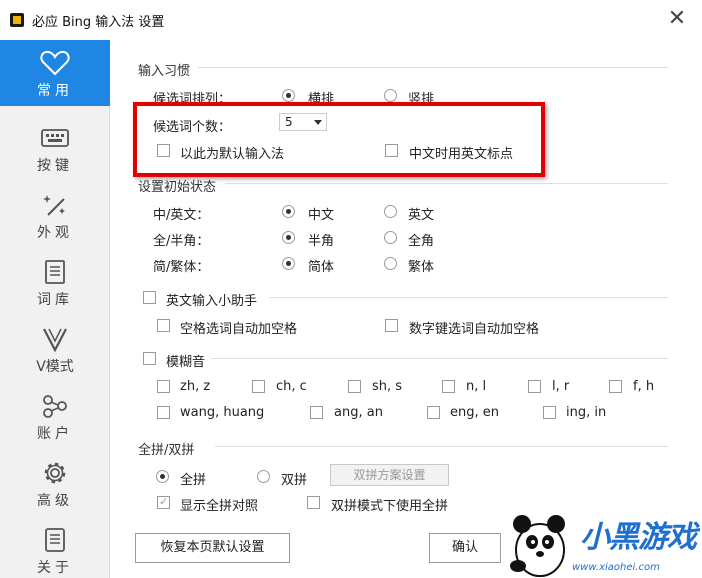 The width and height of the screenshot is (702, 578). I want to click on sidebar-item-appearance: 外观, so click(55, 215).